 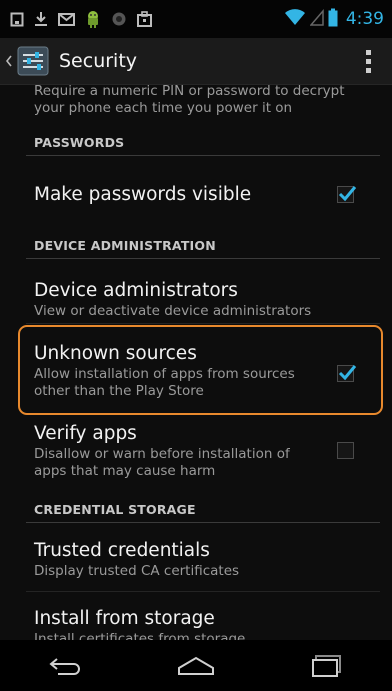 I want to click on navigation-bar, so click(x=196, y=665).